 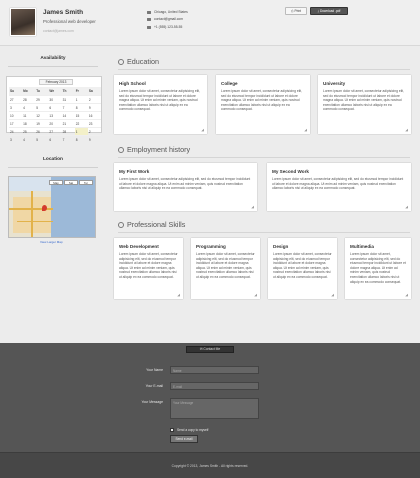 I want to click on contact-location: Chicago, United States, so click(x=167, y=12).